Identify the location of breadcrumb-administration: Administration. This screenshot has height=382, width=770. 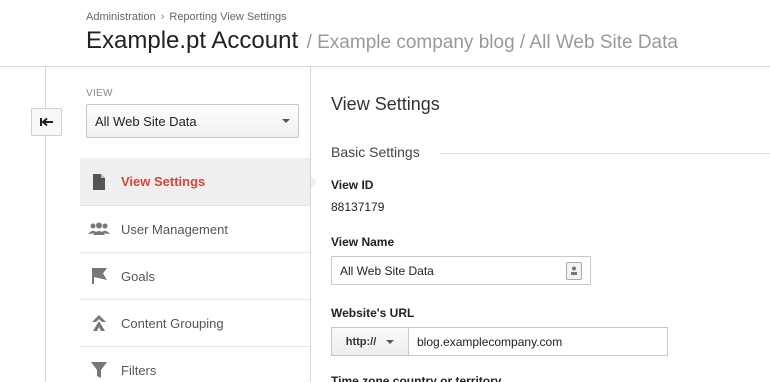
(121, 17).